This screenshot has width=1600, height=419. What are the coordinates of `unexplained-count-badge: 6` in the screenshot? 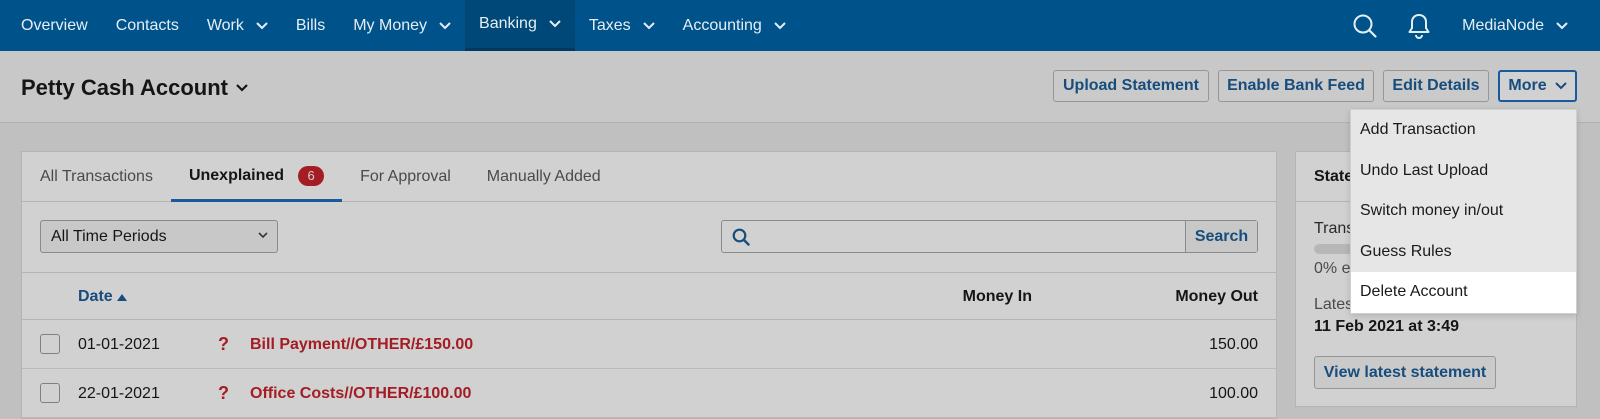 It's located at (311, 175).